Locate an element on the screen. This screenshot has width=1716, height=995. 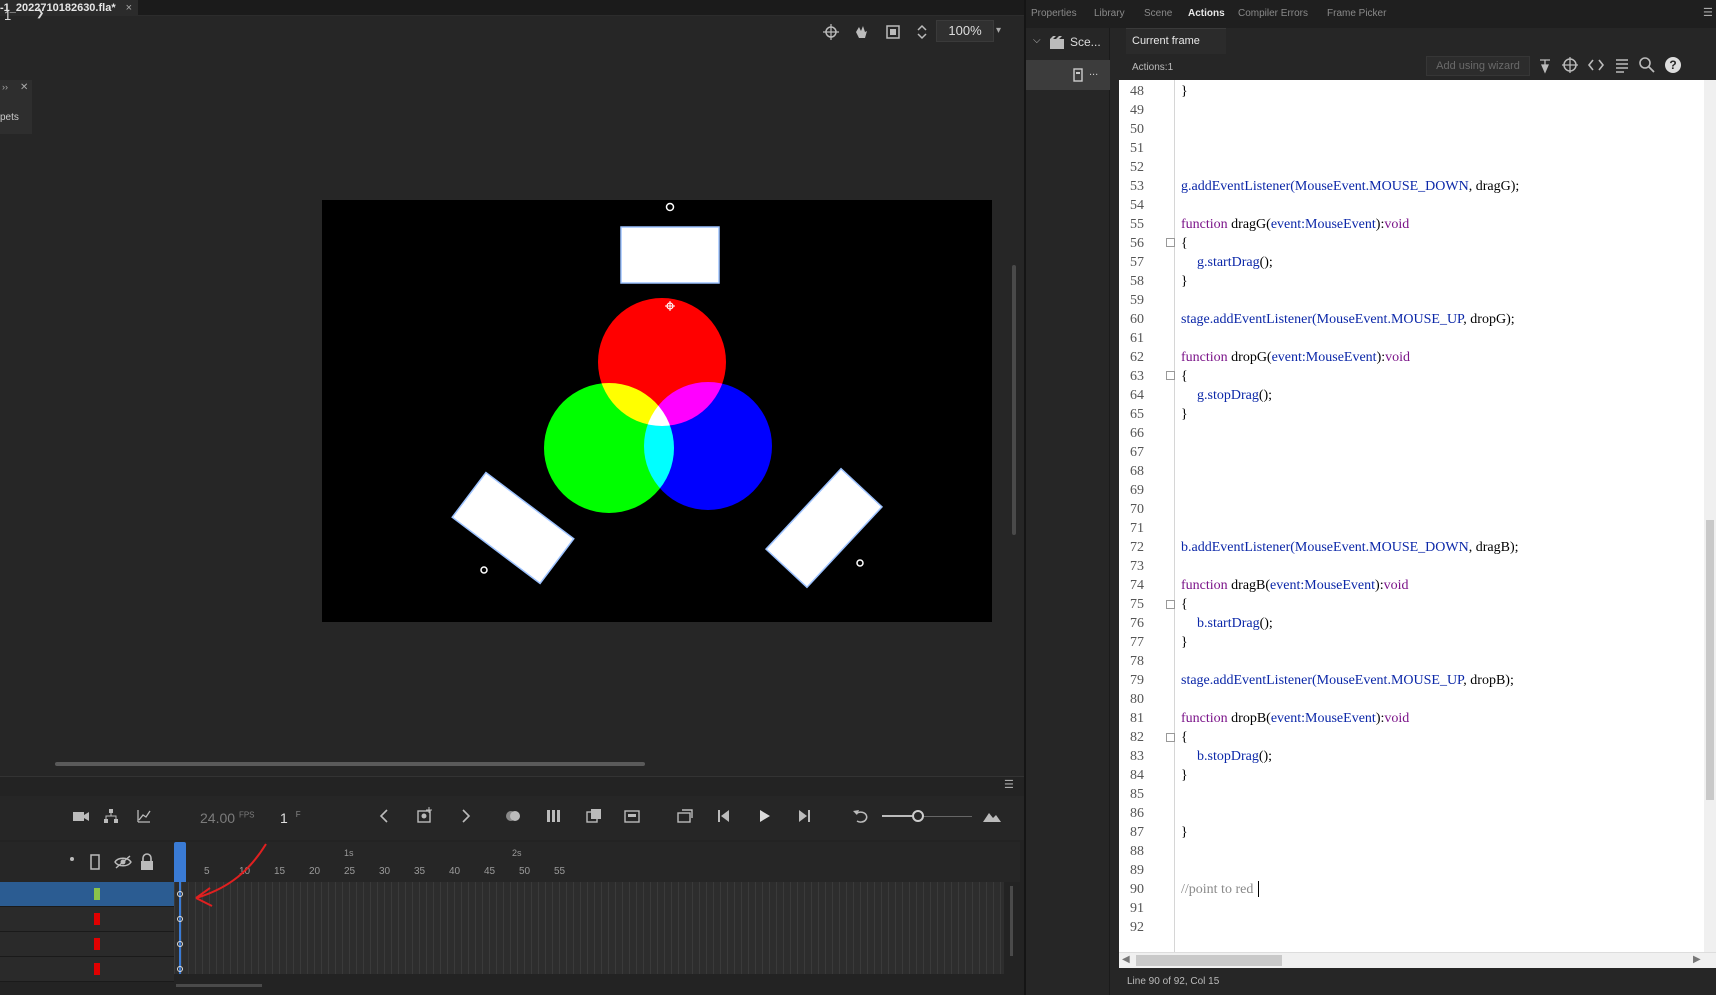
search-icon is located at coordinates (1647, 65).